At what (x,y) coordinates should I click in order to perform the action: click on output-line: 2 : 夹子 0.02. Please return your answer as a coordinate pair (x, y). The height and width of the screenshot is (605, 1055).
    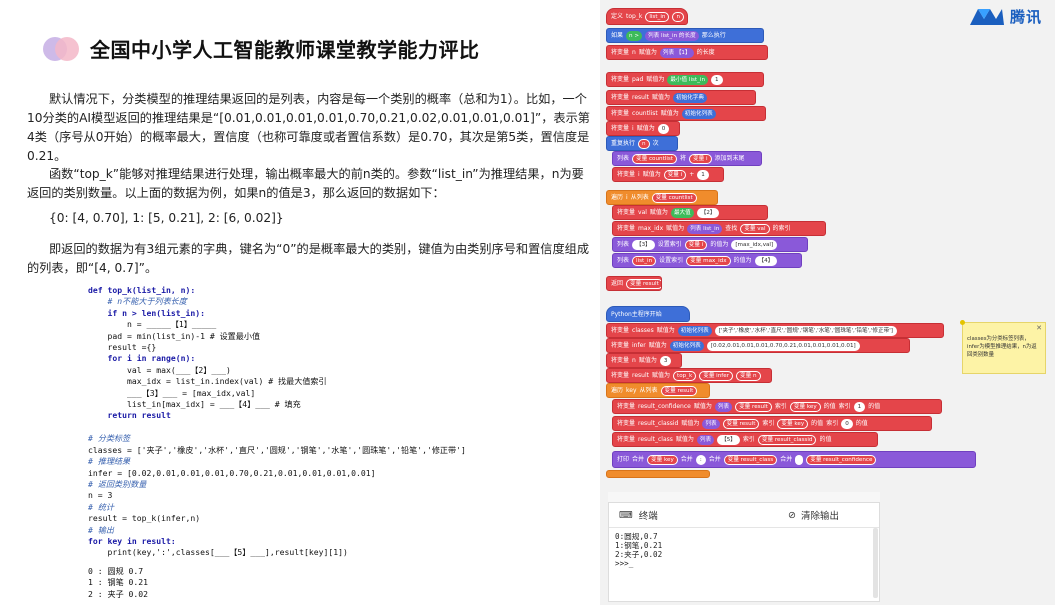
    Looking at the image, I should click on (118, 593).